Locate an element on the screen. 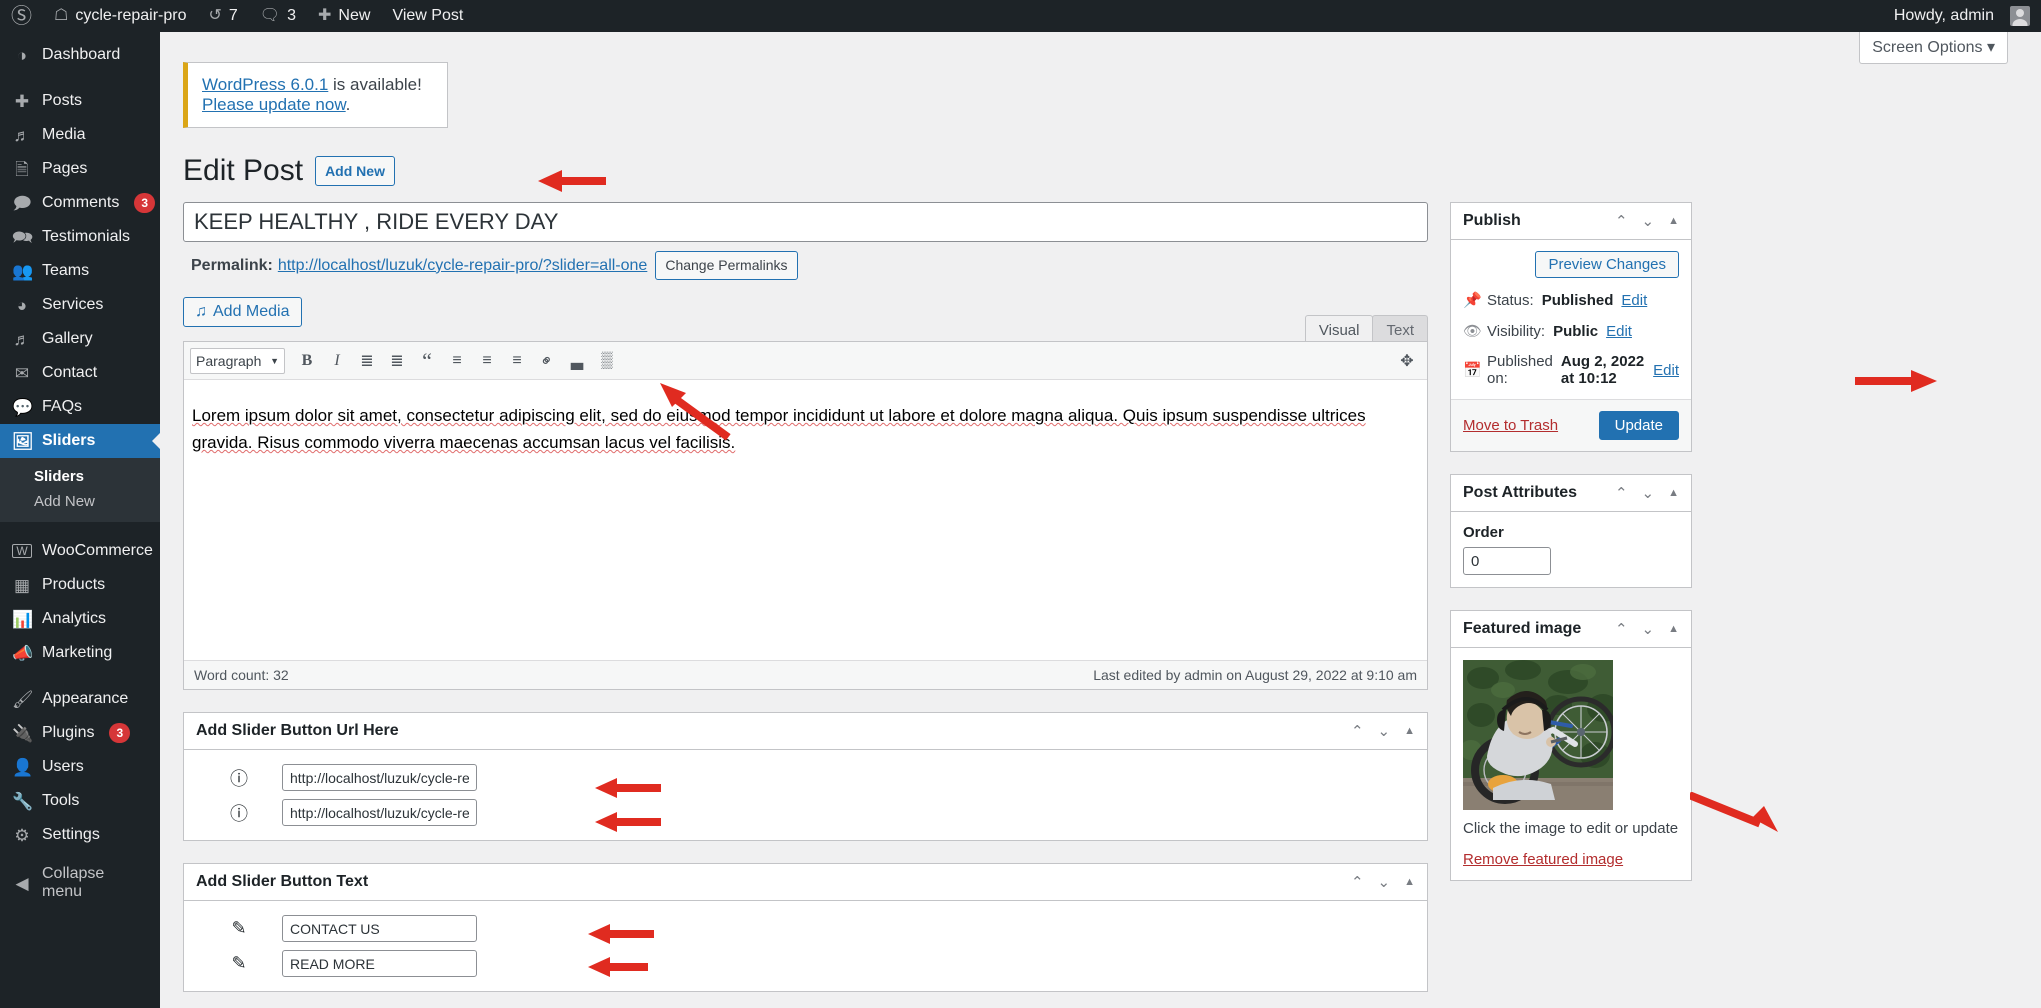  please-update-now-link: Please update now is located at coordinates (274, 104).